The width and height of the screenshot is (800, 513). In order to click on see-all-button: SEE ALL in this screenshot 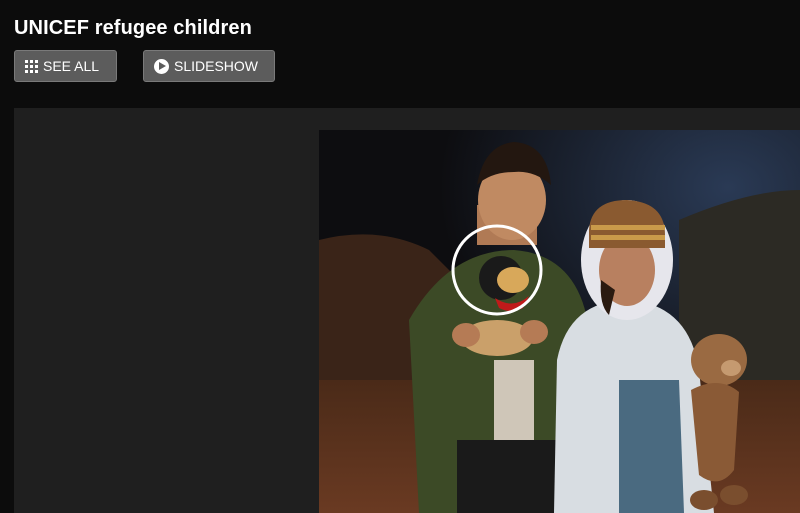, I will do `click(65, 66)`.